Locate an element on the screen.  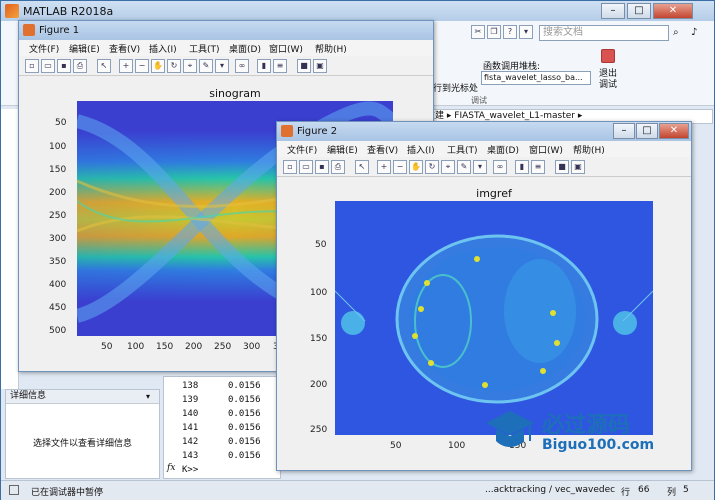
status-row-label: 行 is located at coordinates (626, 493).